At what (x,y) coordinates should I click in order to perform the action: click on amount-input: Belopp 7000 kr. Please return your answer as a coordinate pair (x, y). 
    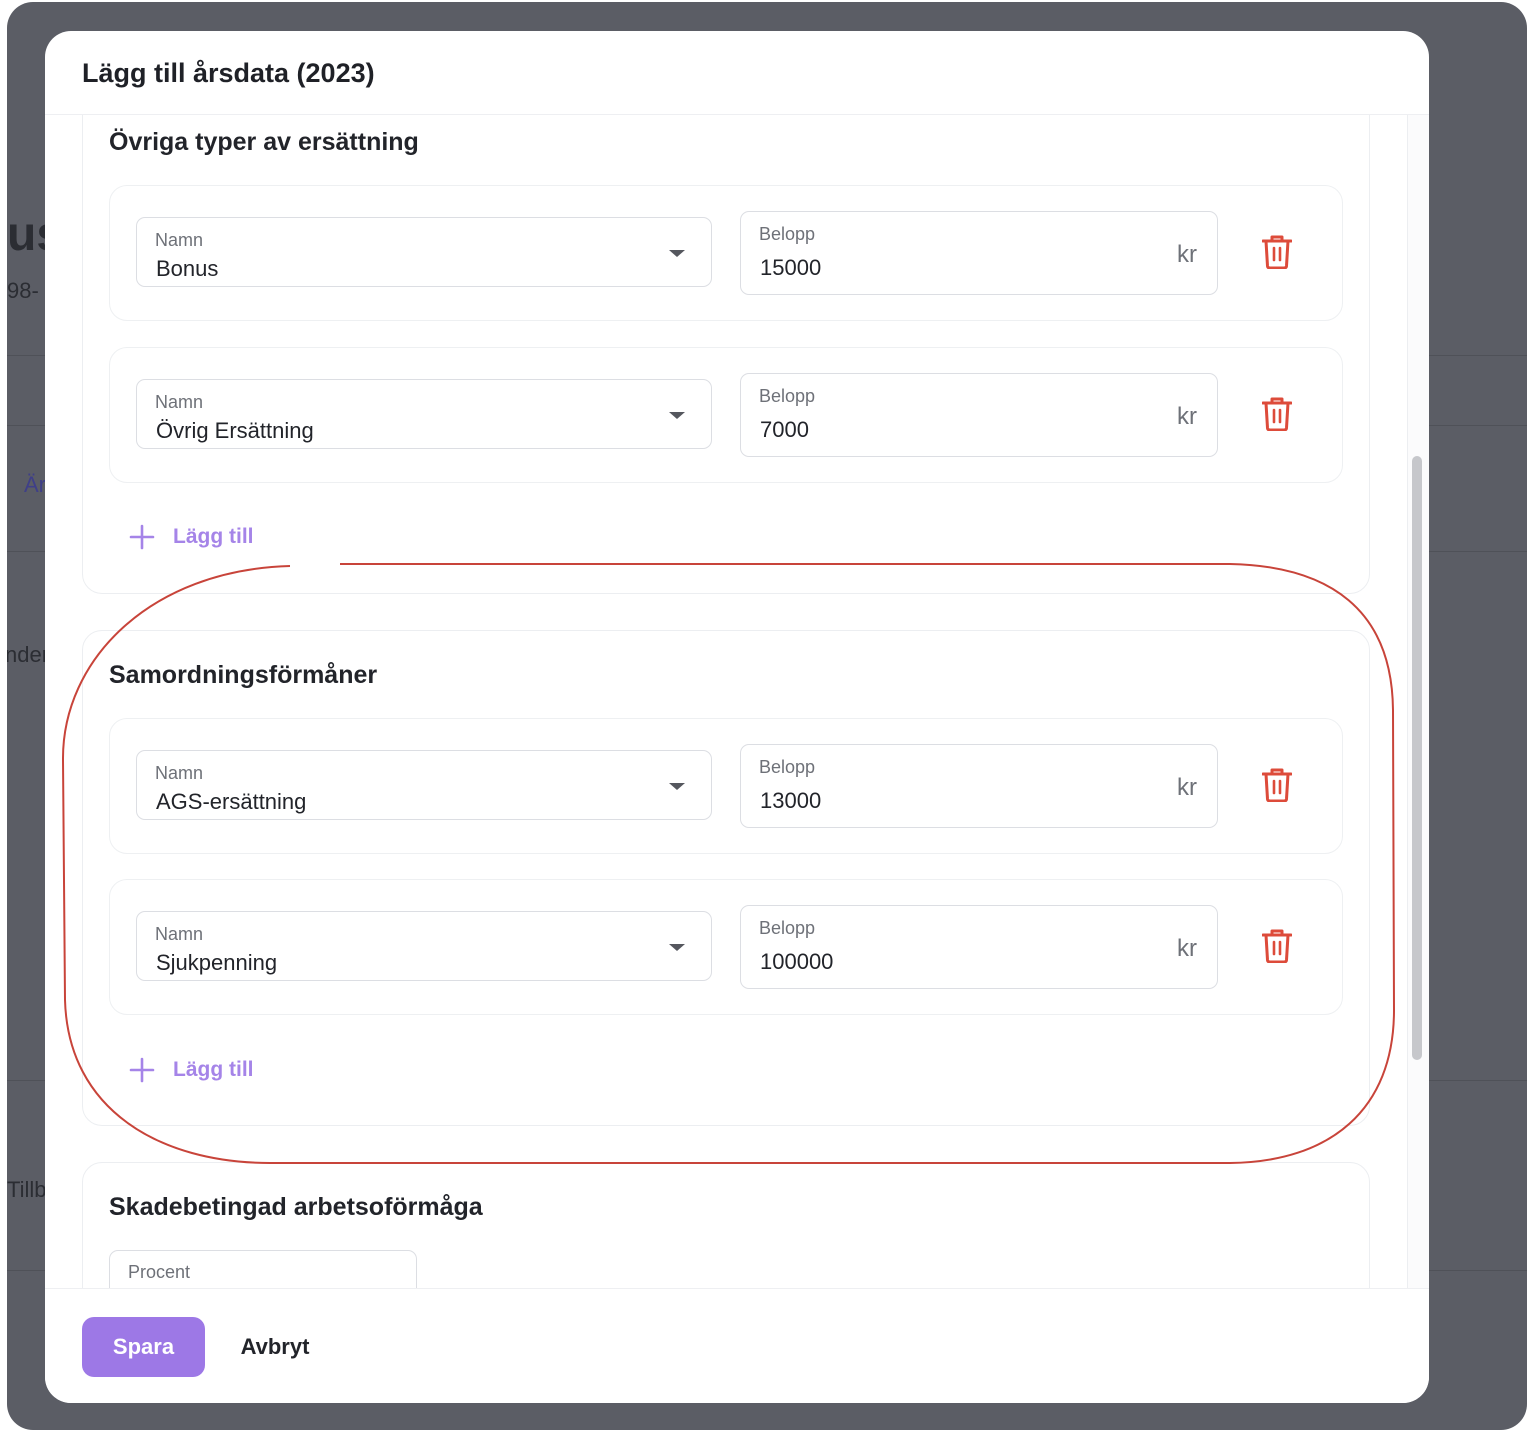
    Looking at the image, I should click on (979, 415).